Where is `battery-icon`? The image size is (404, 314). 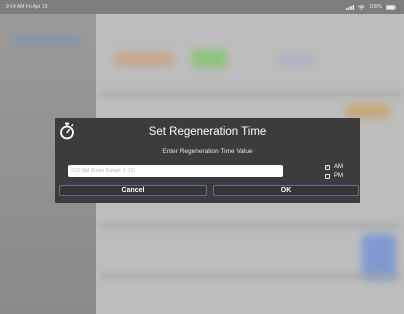
battery-icon is located at coordinates (391, 7).